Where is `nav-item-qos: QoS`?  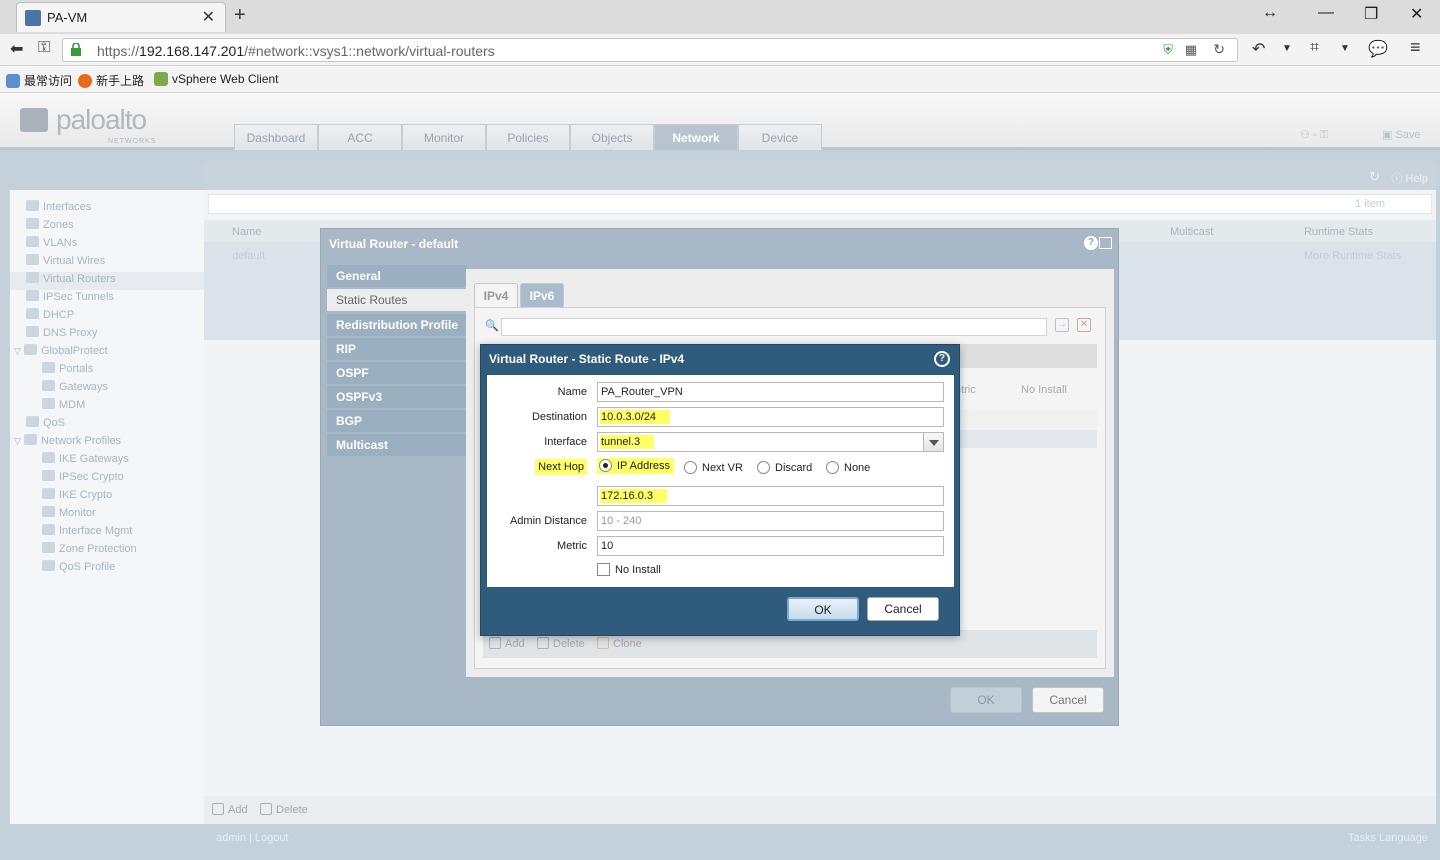 nav-item-qos: QoS is located at coordinates (115, 425).